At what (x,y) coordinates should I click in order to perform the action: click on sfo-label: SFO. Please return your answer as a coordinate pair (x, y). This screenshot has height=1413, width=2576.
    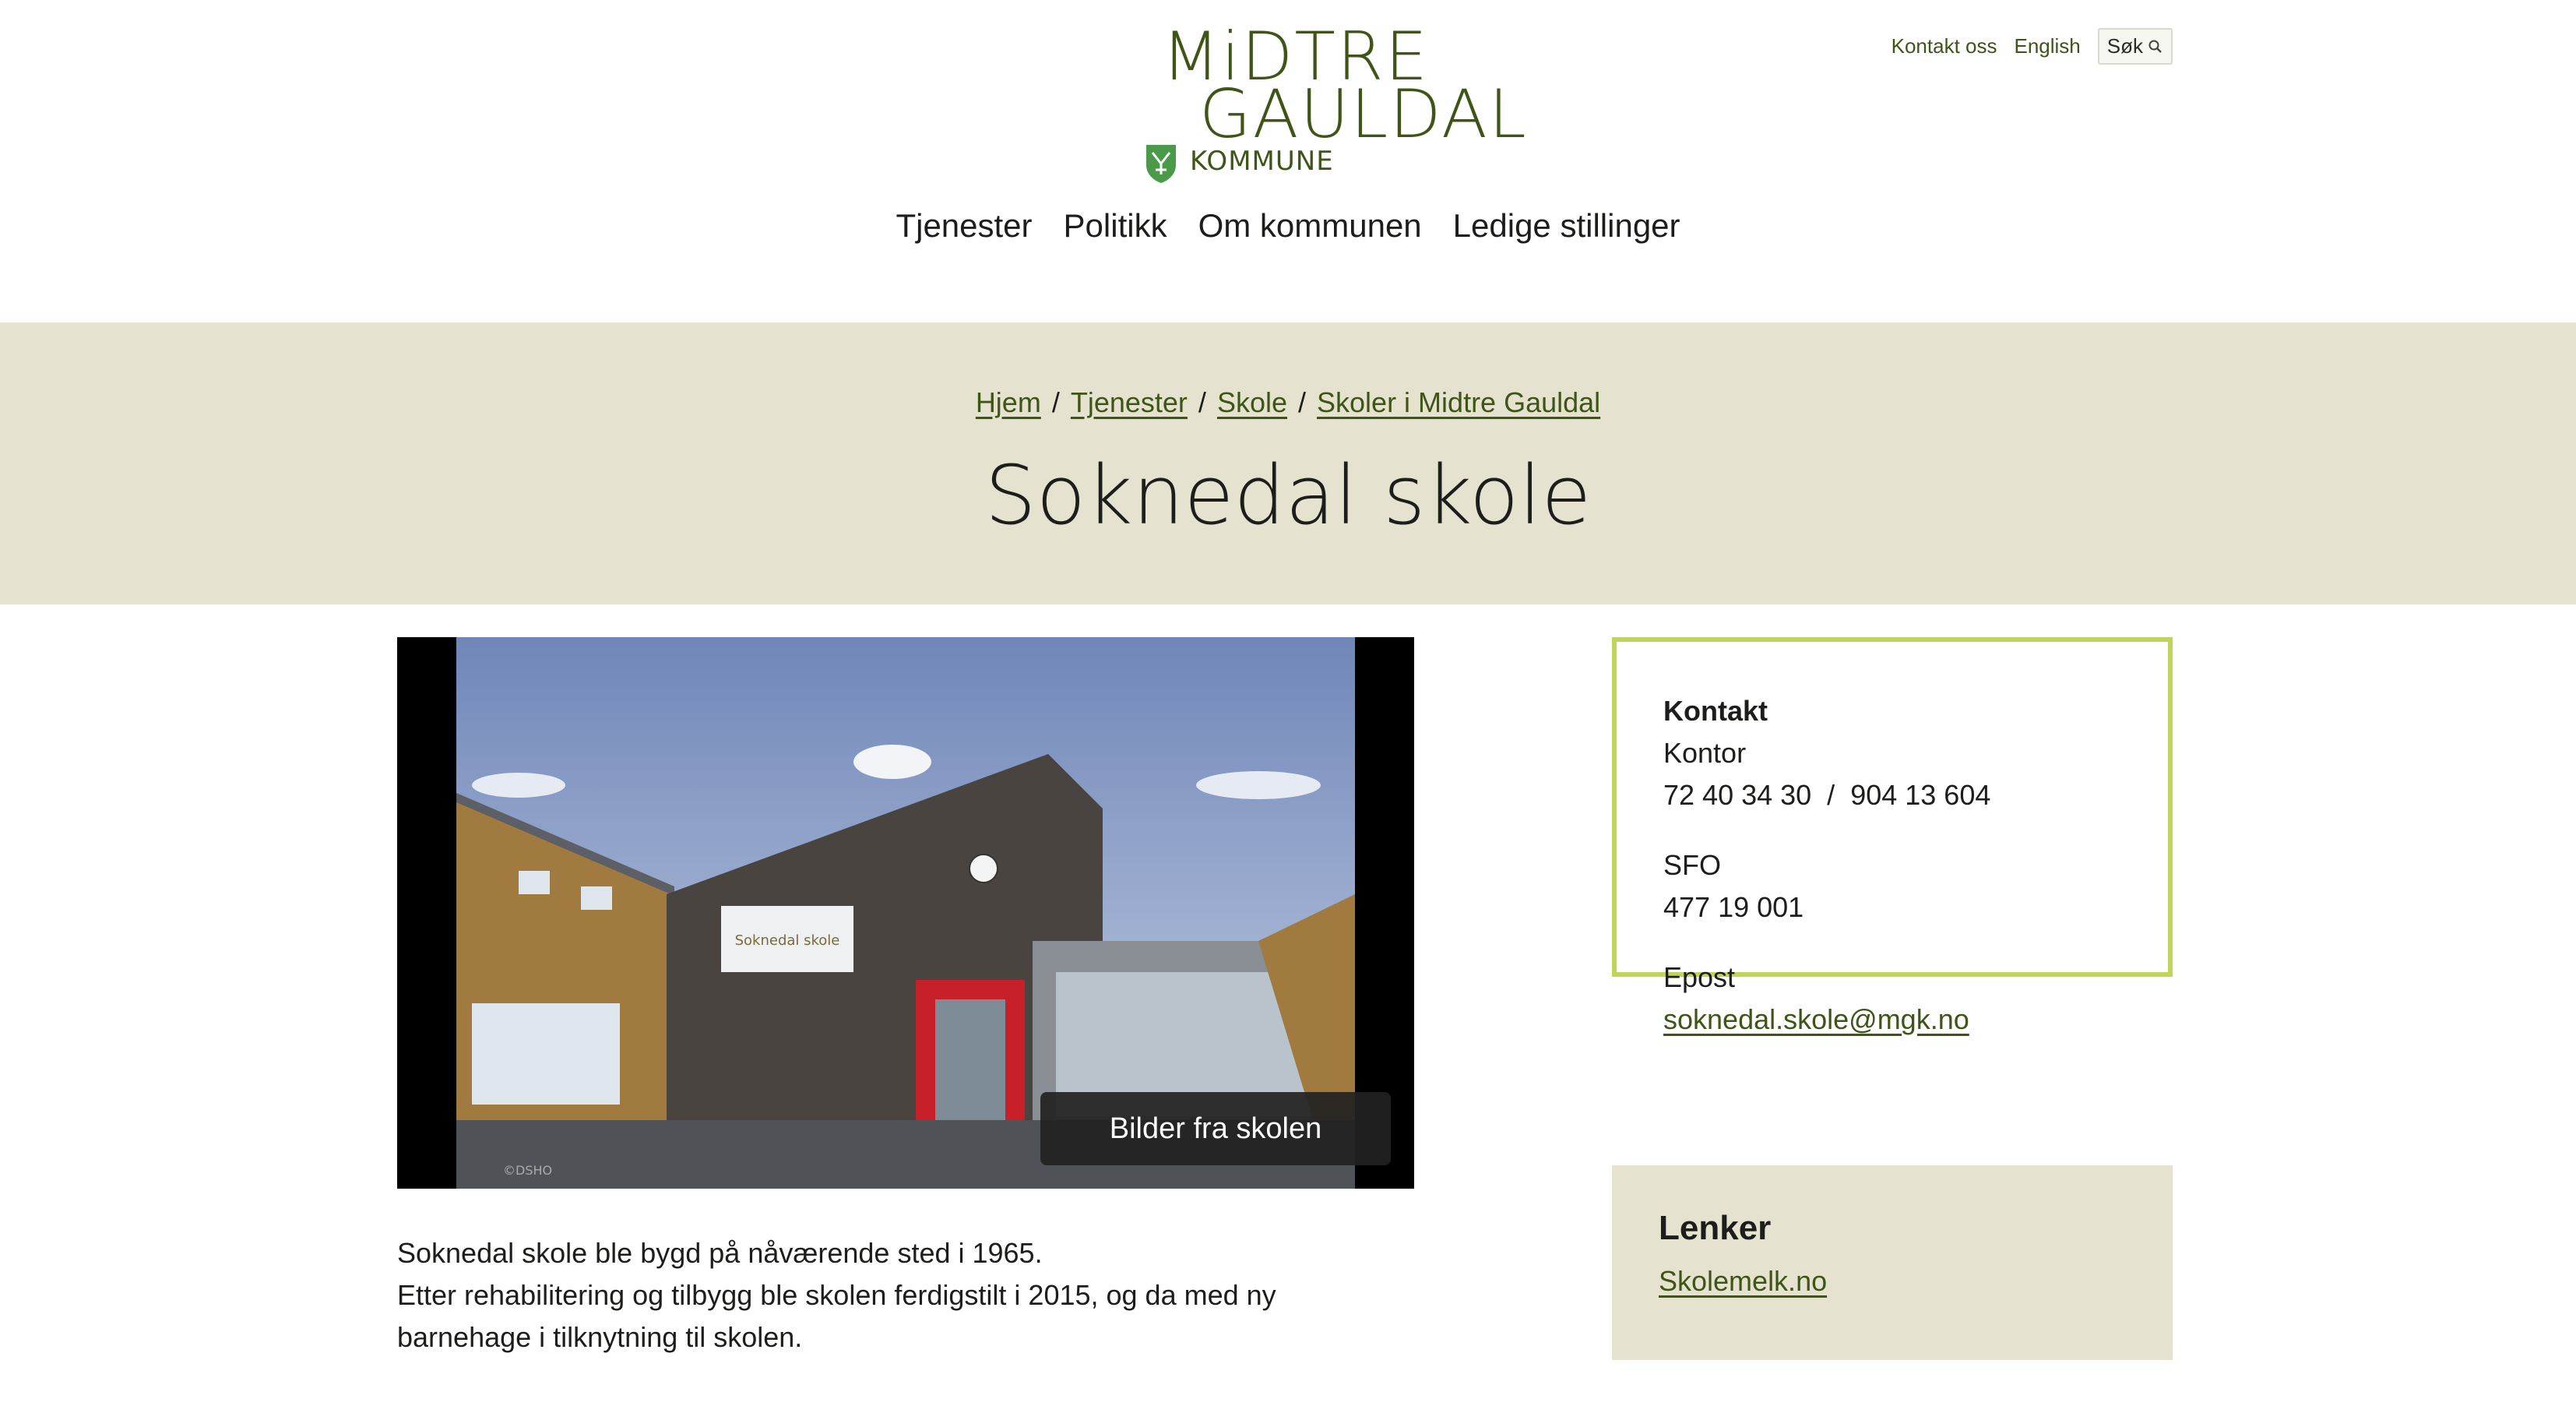
    Looking at the image, I should click on (1692, 865).